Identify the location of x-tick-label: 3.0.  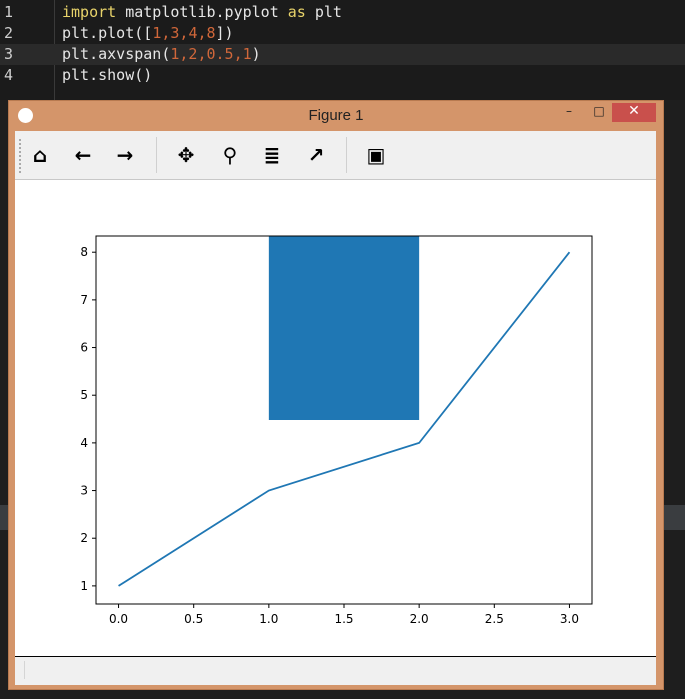
(569, 619).